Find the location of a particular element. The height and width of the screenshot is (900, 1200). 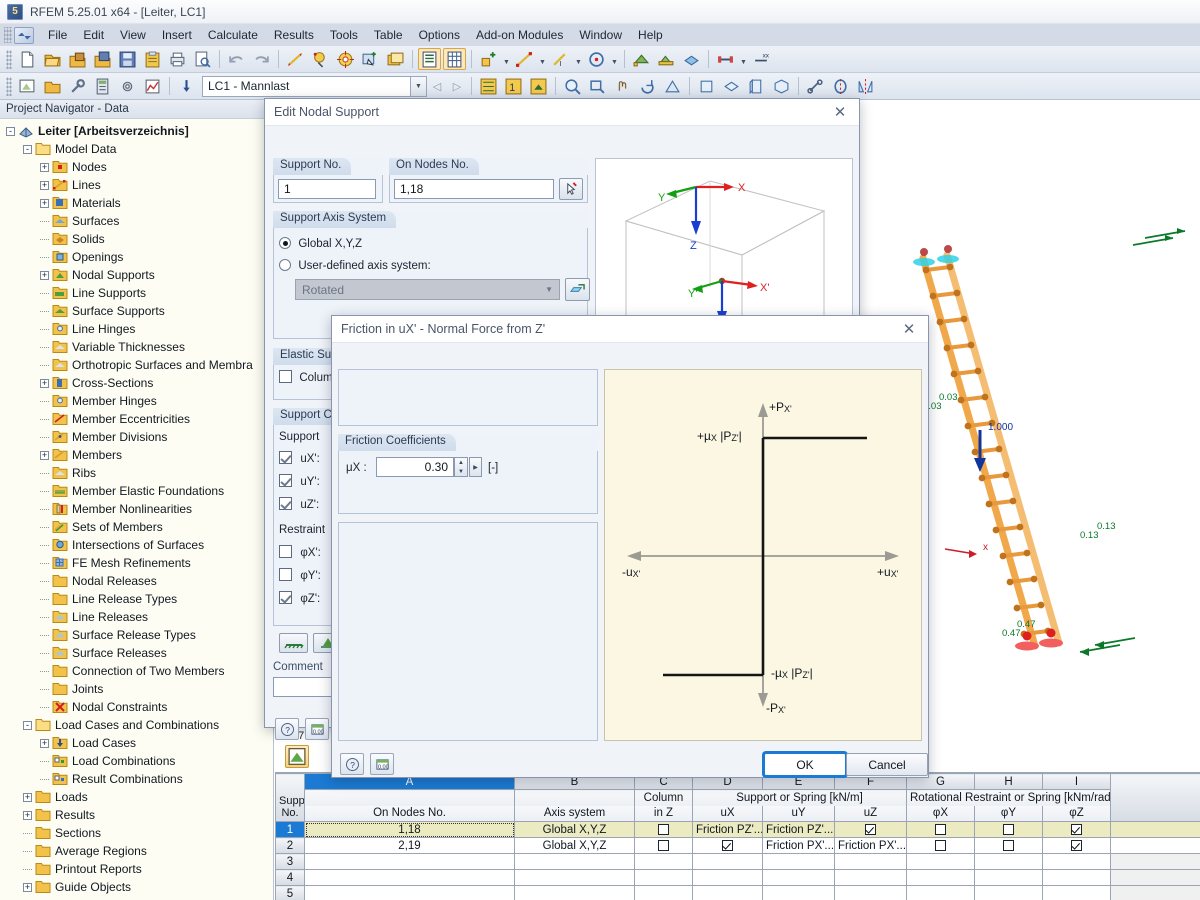

menu-tools: Tools is located at coordinates (344, 35).